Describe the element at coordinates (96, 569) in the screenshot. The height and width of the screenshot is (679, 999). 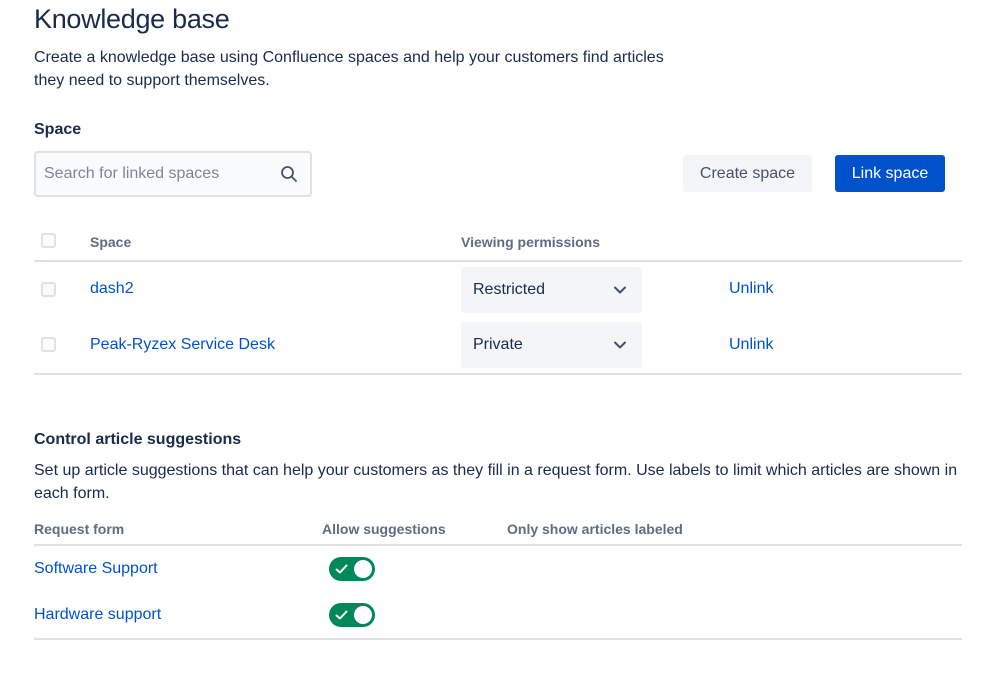
I see `request-form-link: Software Support` at that location.